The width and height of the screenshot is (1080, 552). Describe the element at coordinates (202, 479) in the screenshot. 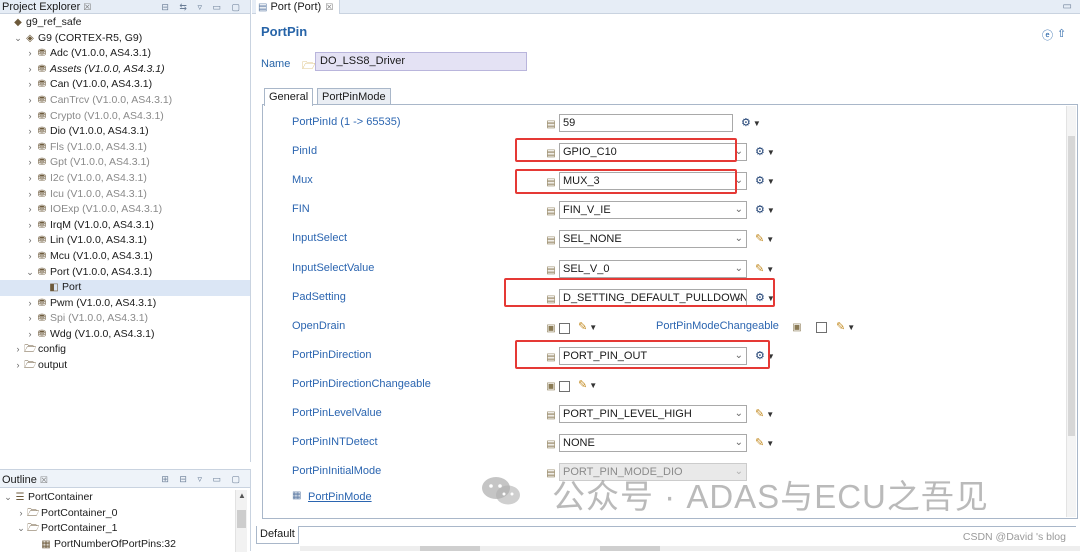

I see `outline-toolbar-icons: ⊞ ⊟ ▿ ▭ ▢` at that location.